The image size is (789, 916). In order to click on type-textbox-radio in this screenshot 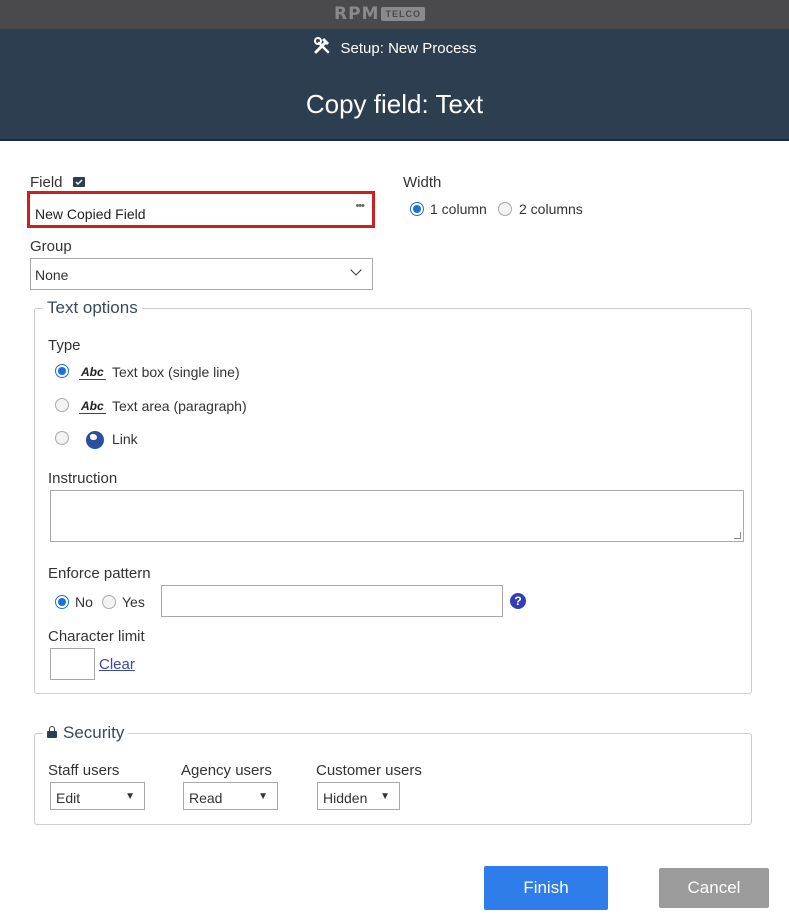, I will do `click(62, 371)`.